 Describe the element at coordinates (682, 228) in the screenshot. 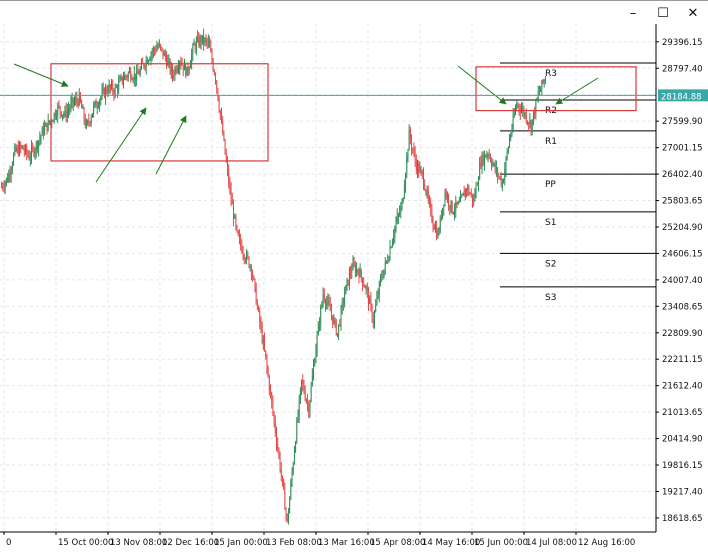

I see `y-tick-label: 25204.90` at that location.